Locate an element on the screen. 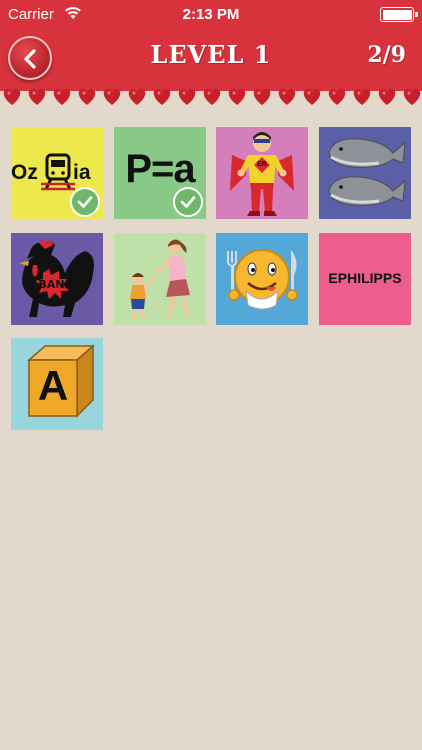 This screenshot has height=750, width=422. superhero-icon is located at coordinates (262, 174).